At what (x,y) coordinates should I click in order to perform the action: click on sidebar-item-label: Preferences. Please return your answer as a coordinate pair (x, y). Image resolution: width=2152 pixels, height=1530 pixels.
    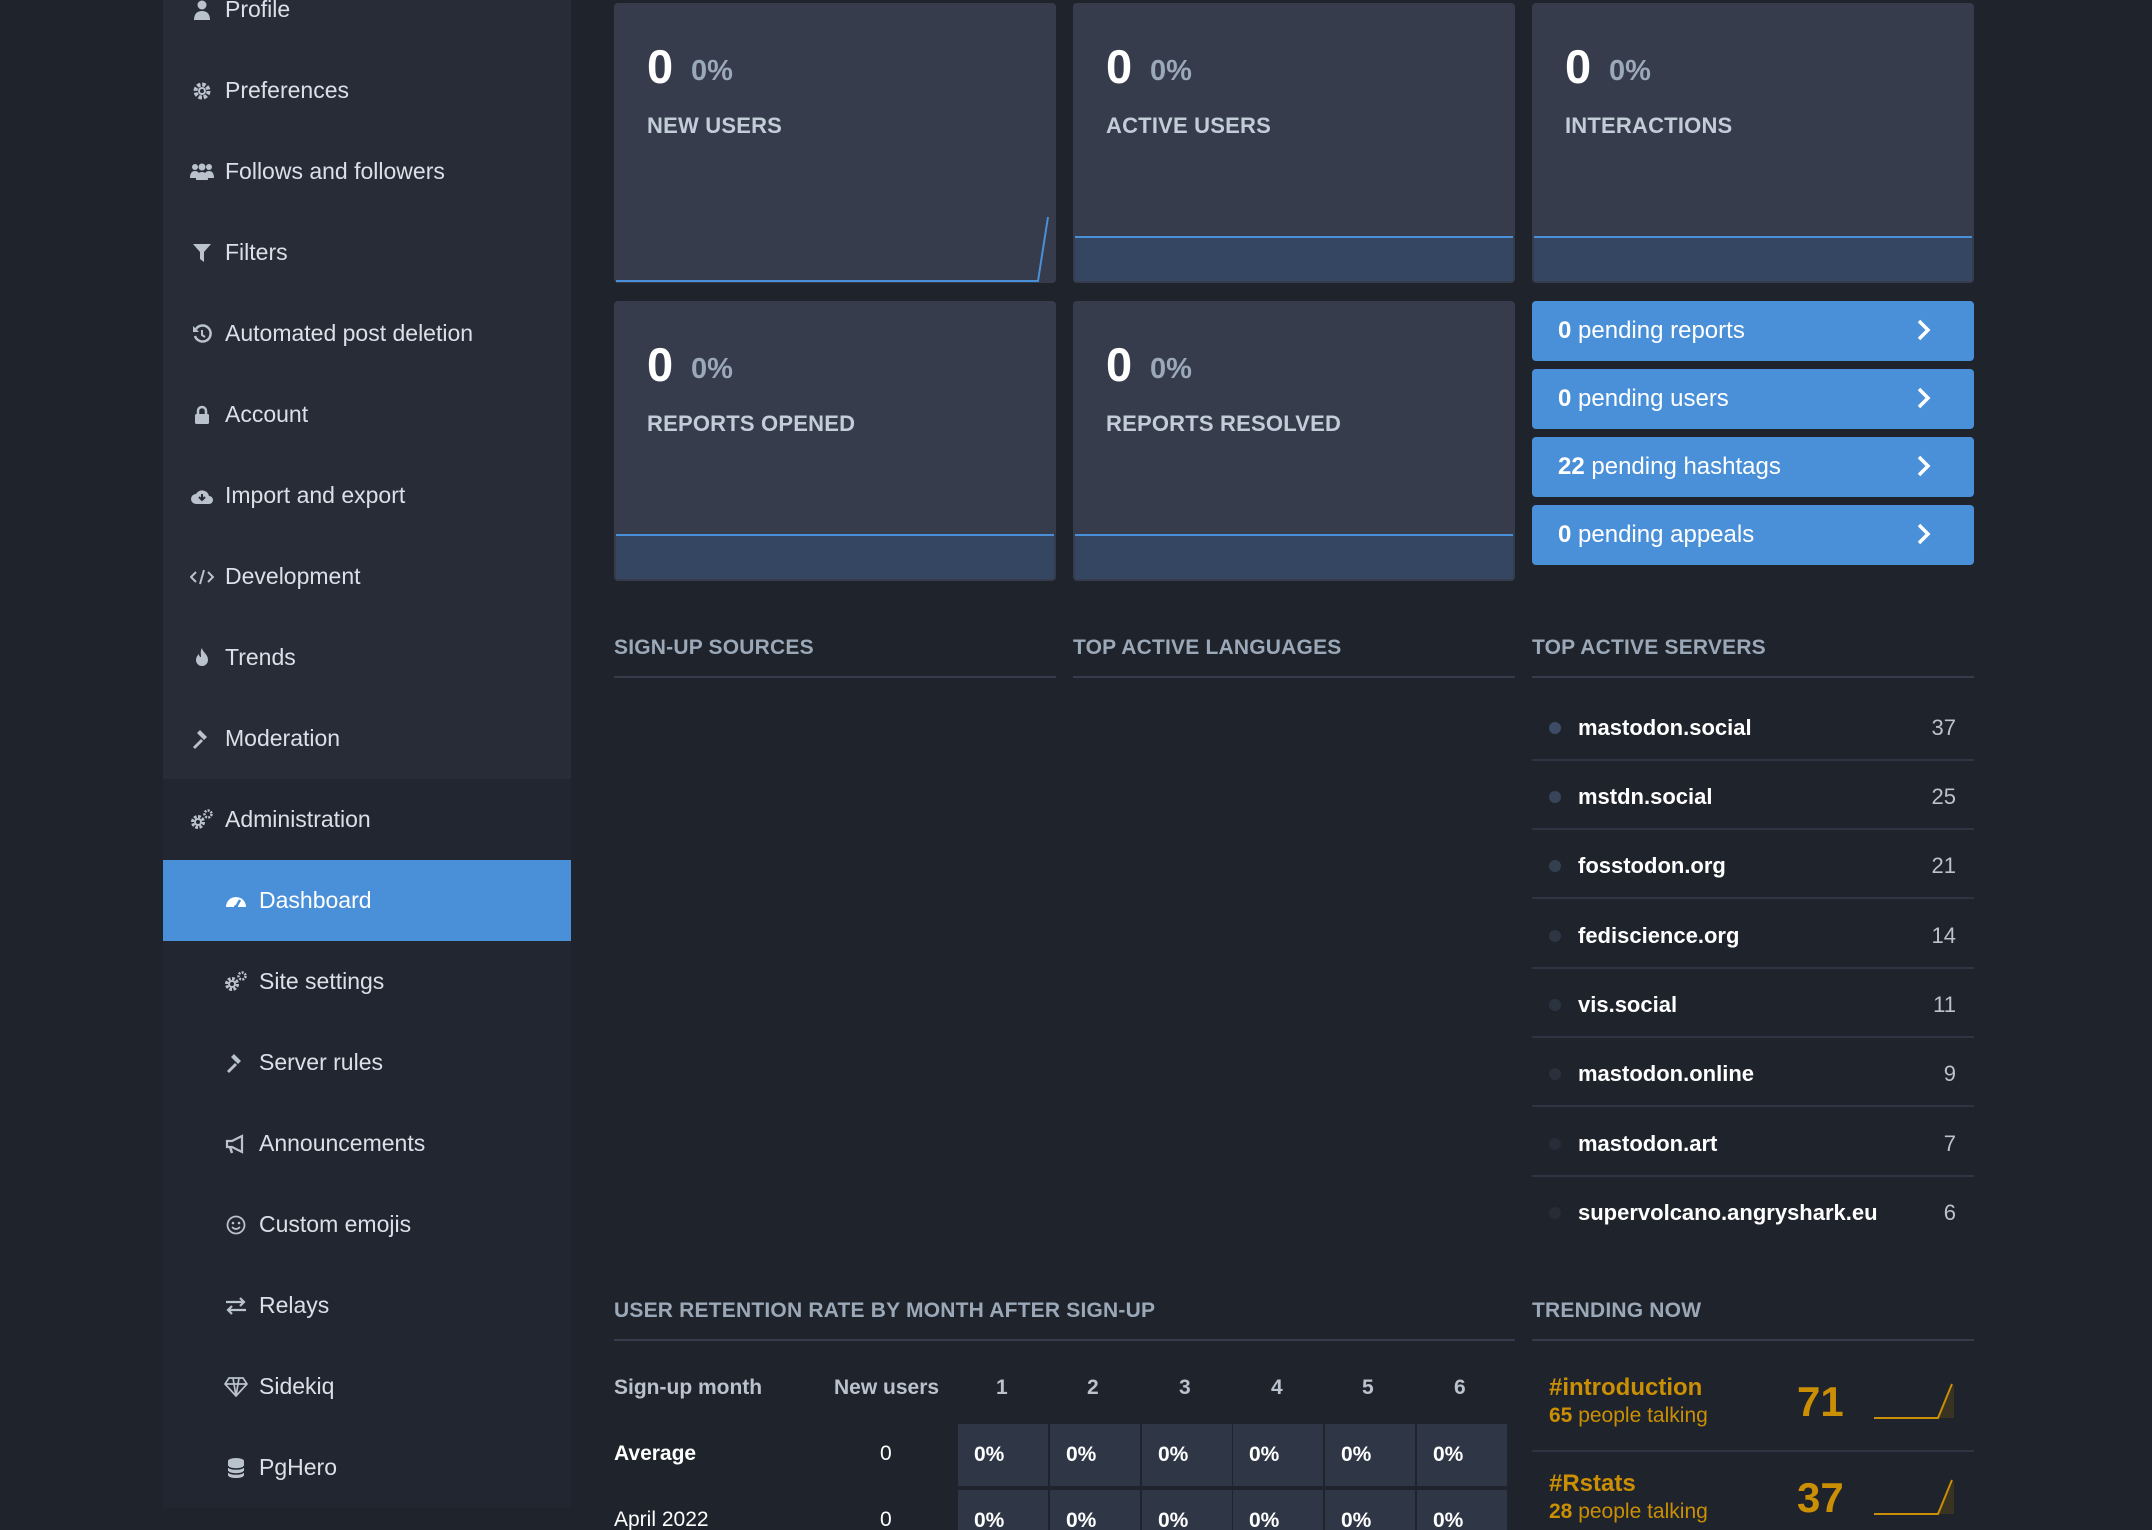
    Looking at the image, I should click on (287, 90).